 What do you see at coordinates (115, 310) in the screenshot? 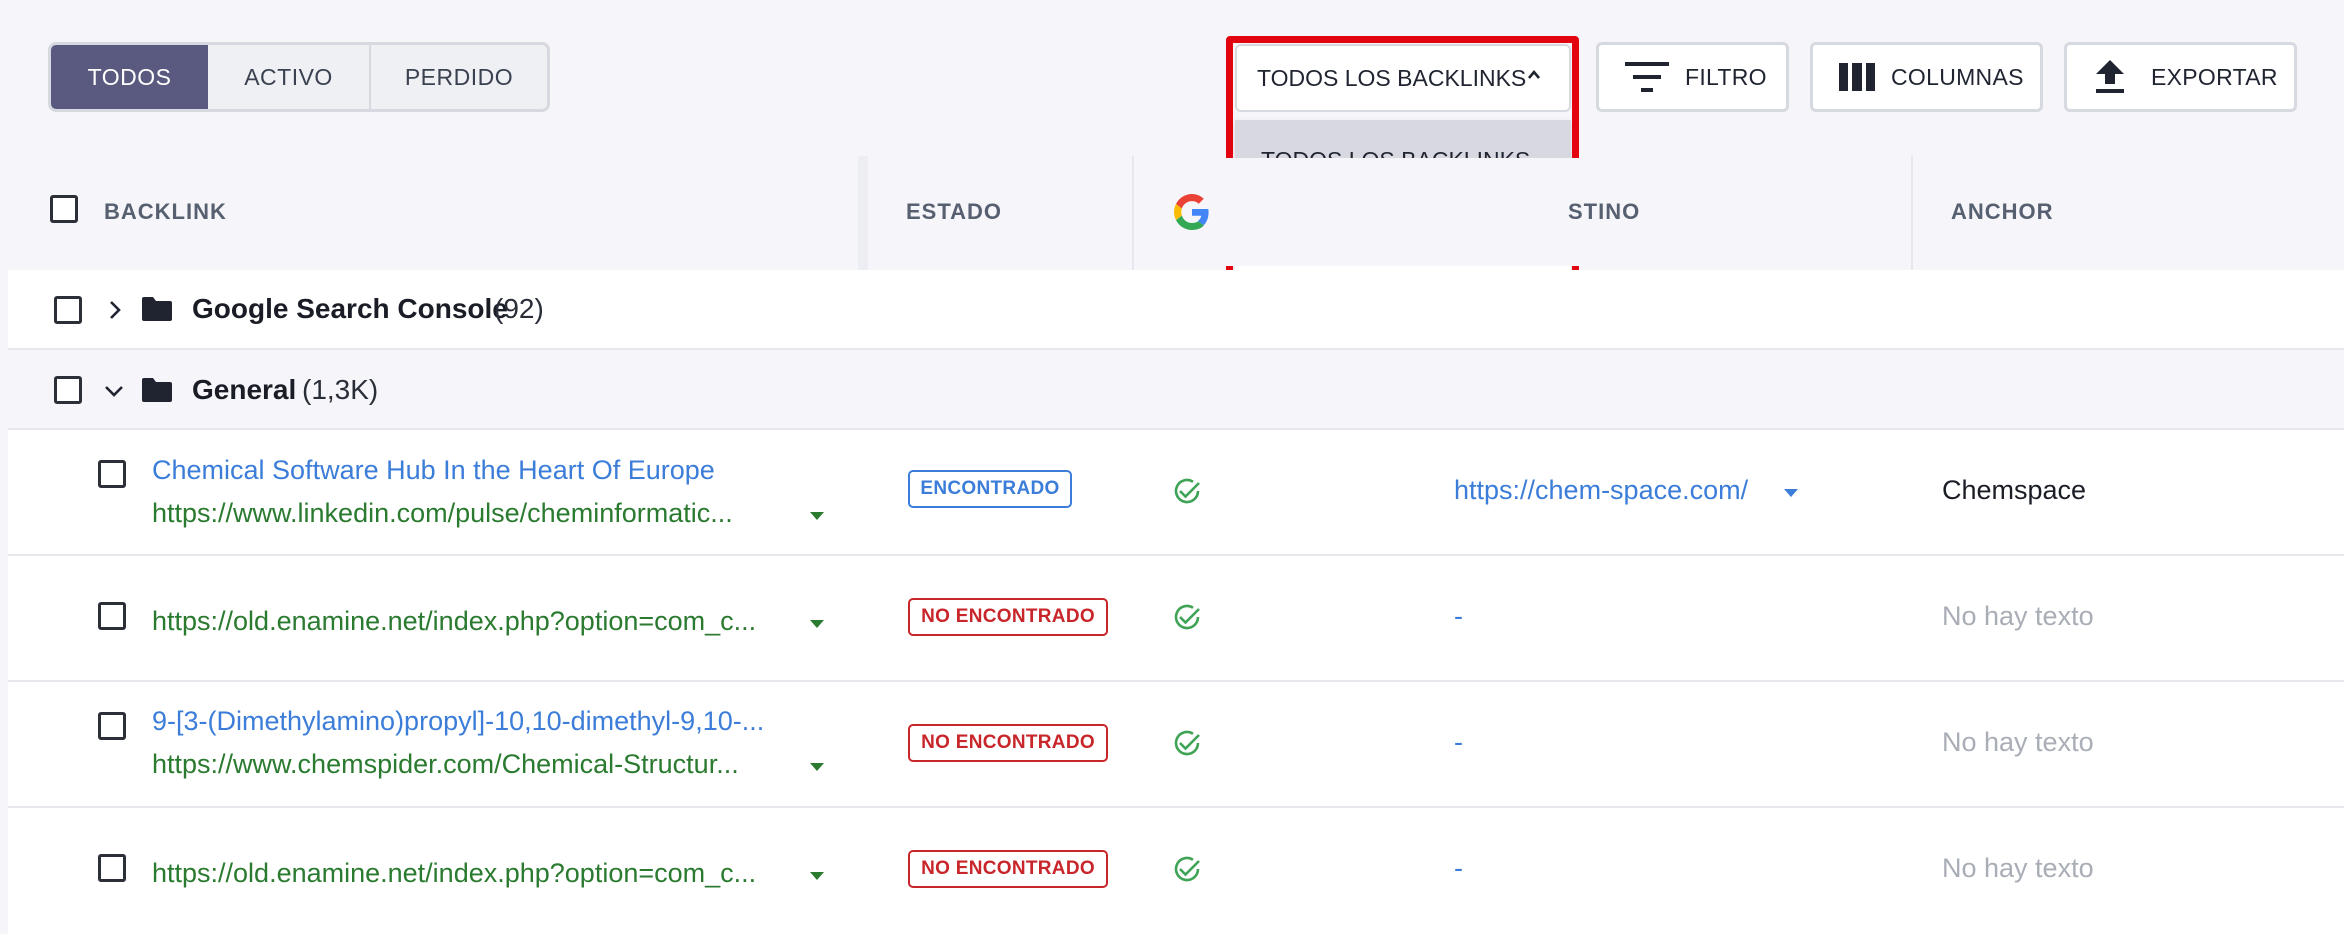
I see `chevron-right-icon` at bounding box center [115, 310].